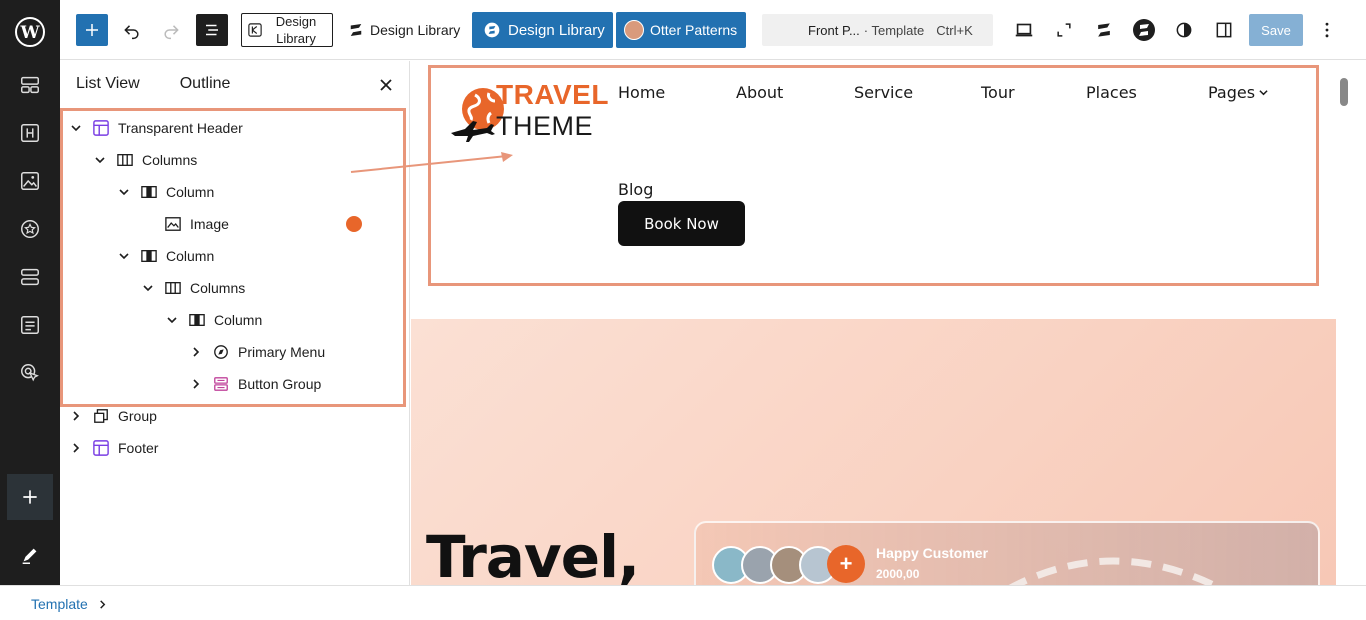 Image resolution: width=1366 pixels, height=620 pixels. I want to click on list-view-item-group: Group, so click(233, 416).